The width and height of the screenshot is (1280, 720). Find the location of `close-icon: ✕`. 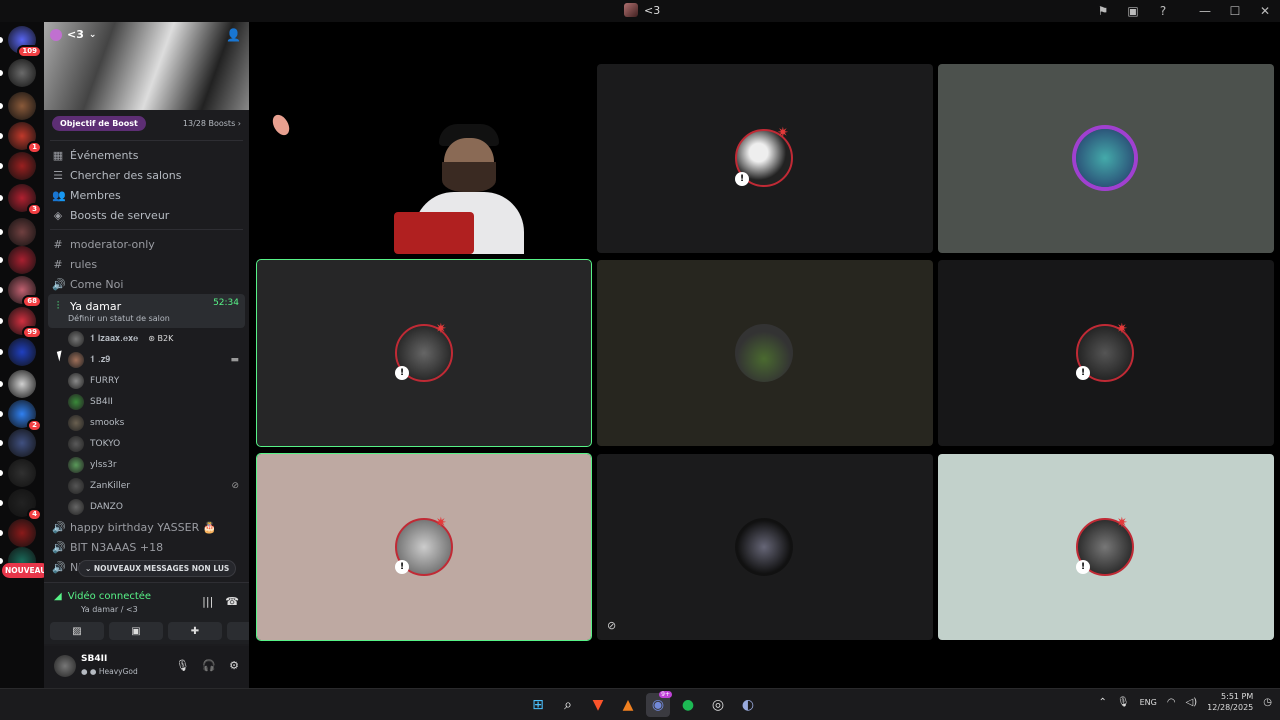

close-icon: ✕ is located at coordinates (1265, 11).